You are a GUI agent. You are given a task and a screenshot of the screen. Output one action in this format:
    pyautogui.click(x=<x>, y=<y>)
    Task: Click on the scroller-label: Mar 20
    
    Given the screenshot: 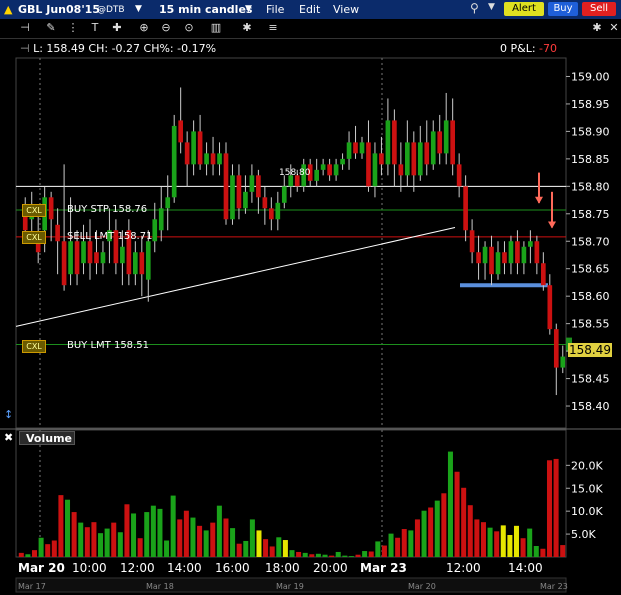 What is the action you would take?
    pyautogui.click(x=422, y=586)
    